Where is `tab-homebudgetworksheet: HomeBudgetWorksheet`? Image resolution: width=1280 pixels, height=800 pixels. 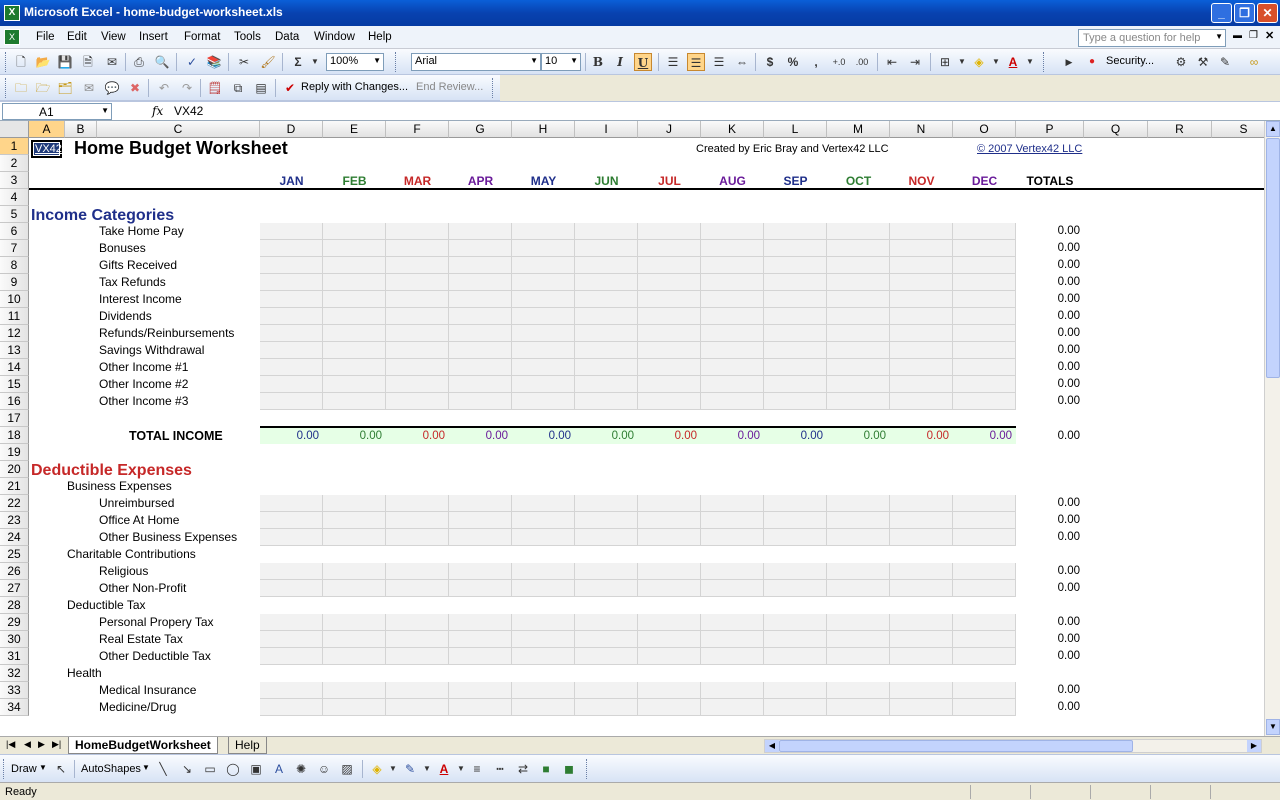 tab-homebudgetworksheet: HomeBudgetWorksheet is located at coordinates (143, 745).